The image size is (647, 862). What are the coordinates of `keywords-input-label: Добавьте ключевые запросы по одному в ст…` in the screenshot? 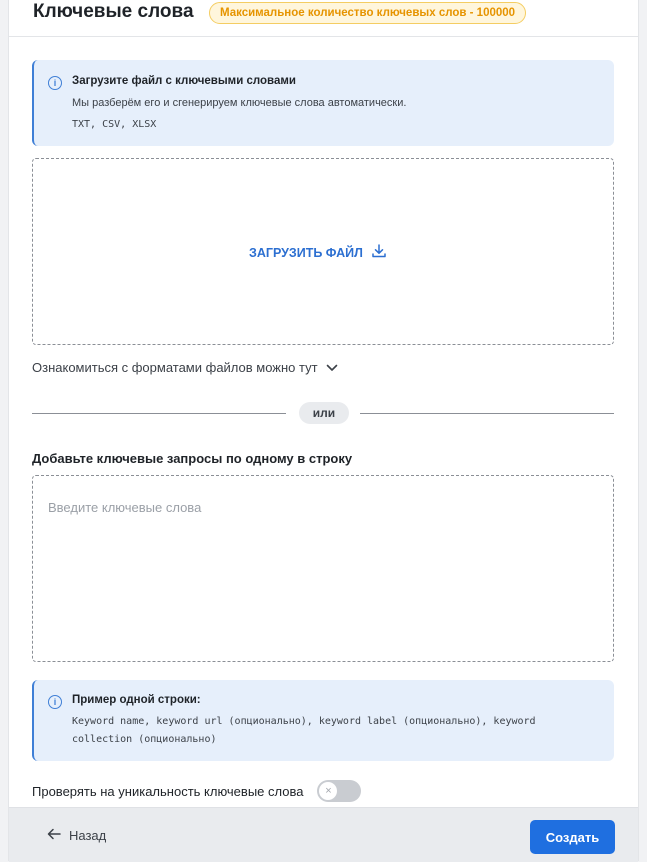 It's located at (192, 458).